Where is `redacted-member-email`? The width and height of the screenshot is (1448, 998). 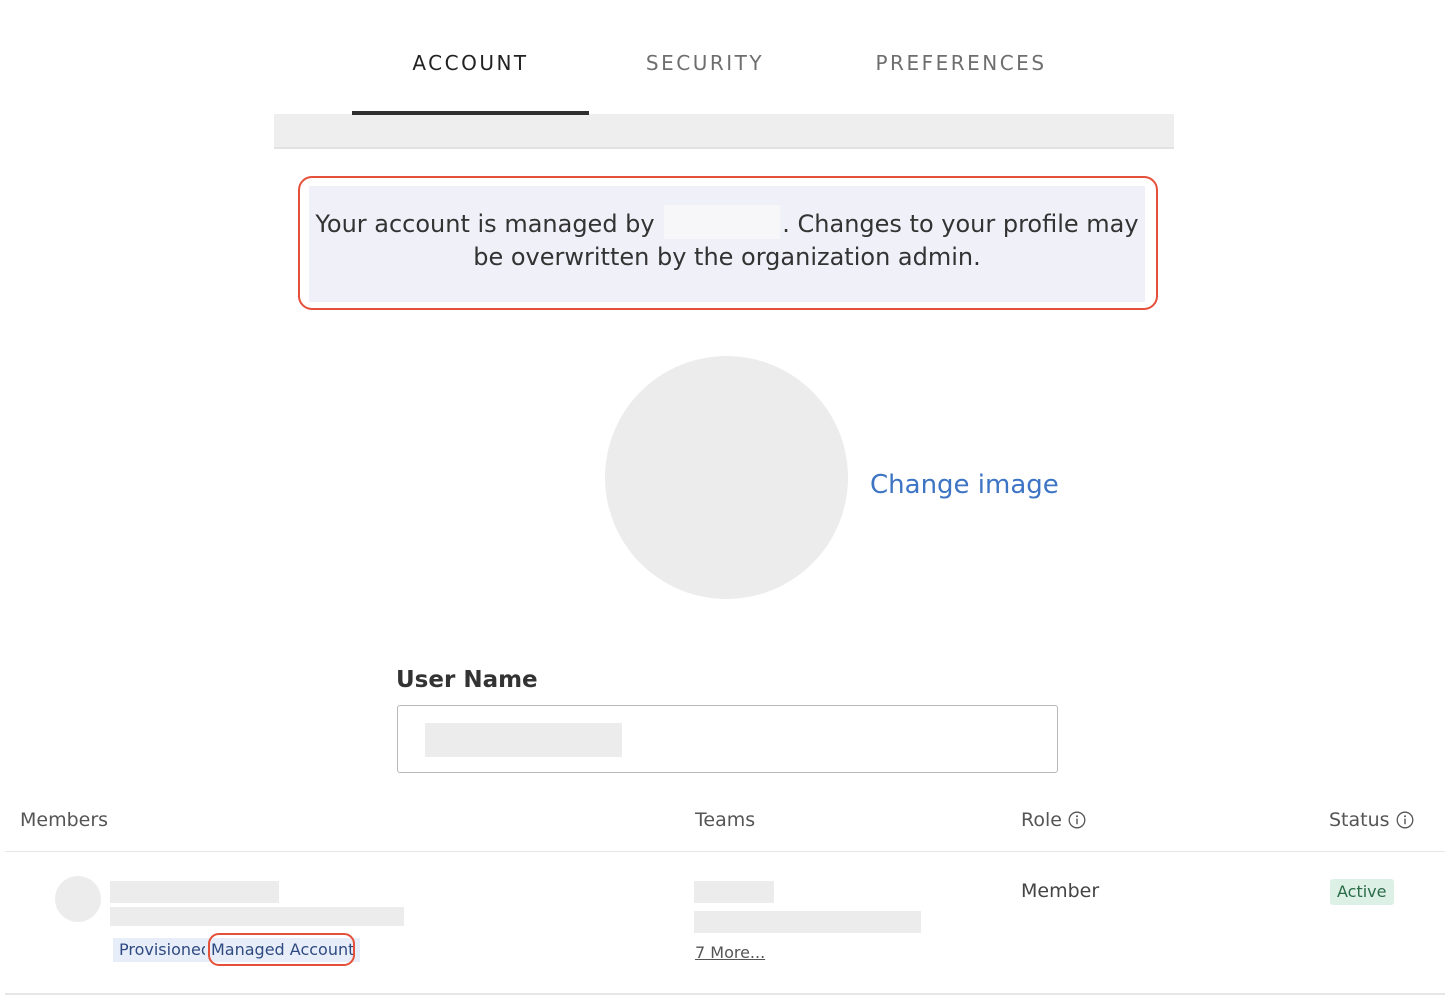 redacted-member-email is located at coordinates (257, 916).